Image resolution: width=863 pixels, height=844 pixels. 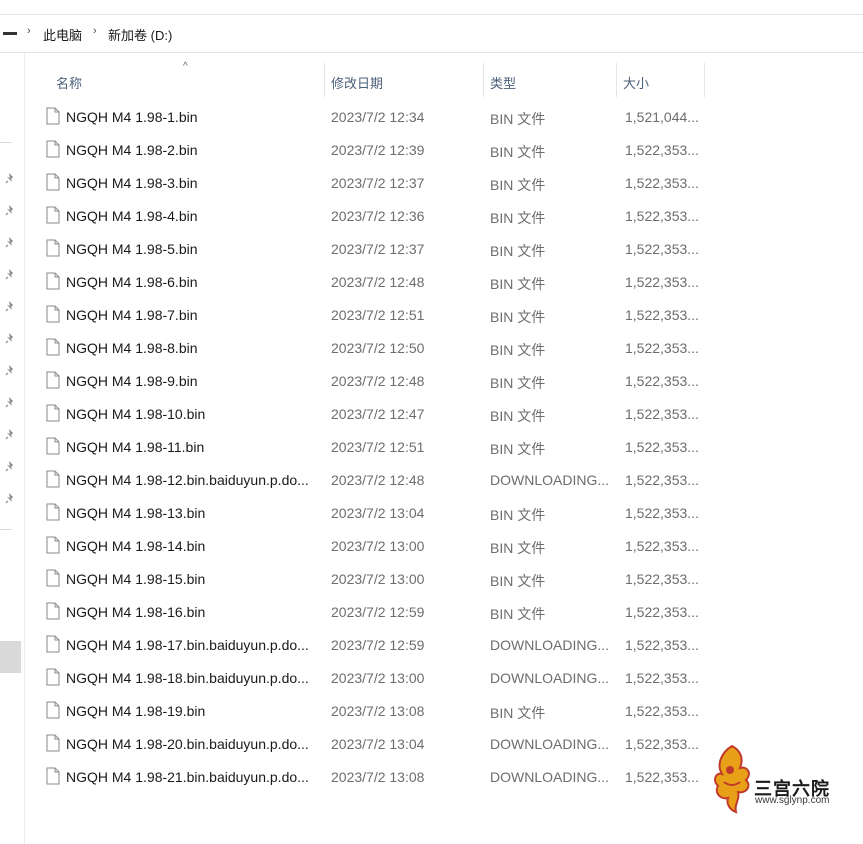 What do you see at coordinates (378, 216) in the screenshot?
I see `file-date: 2023/7/2 12:36` at bounding box center [378, 216].